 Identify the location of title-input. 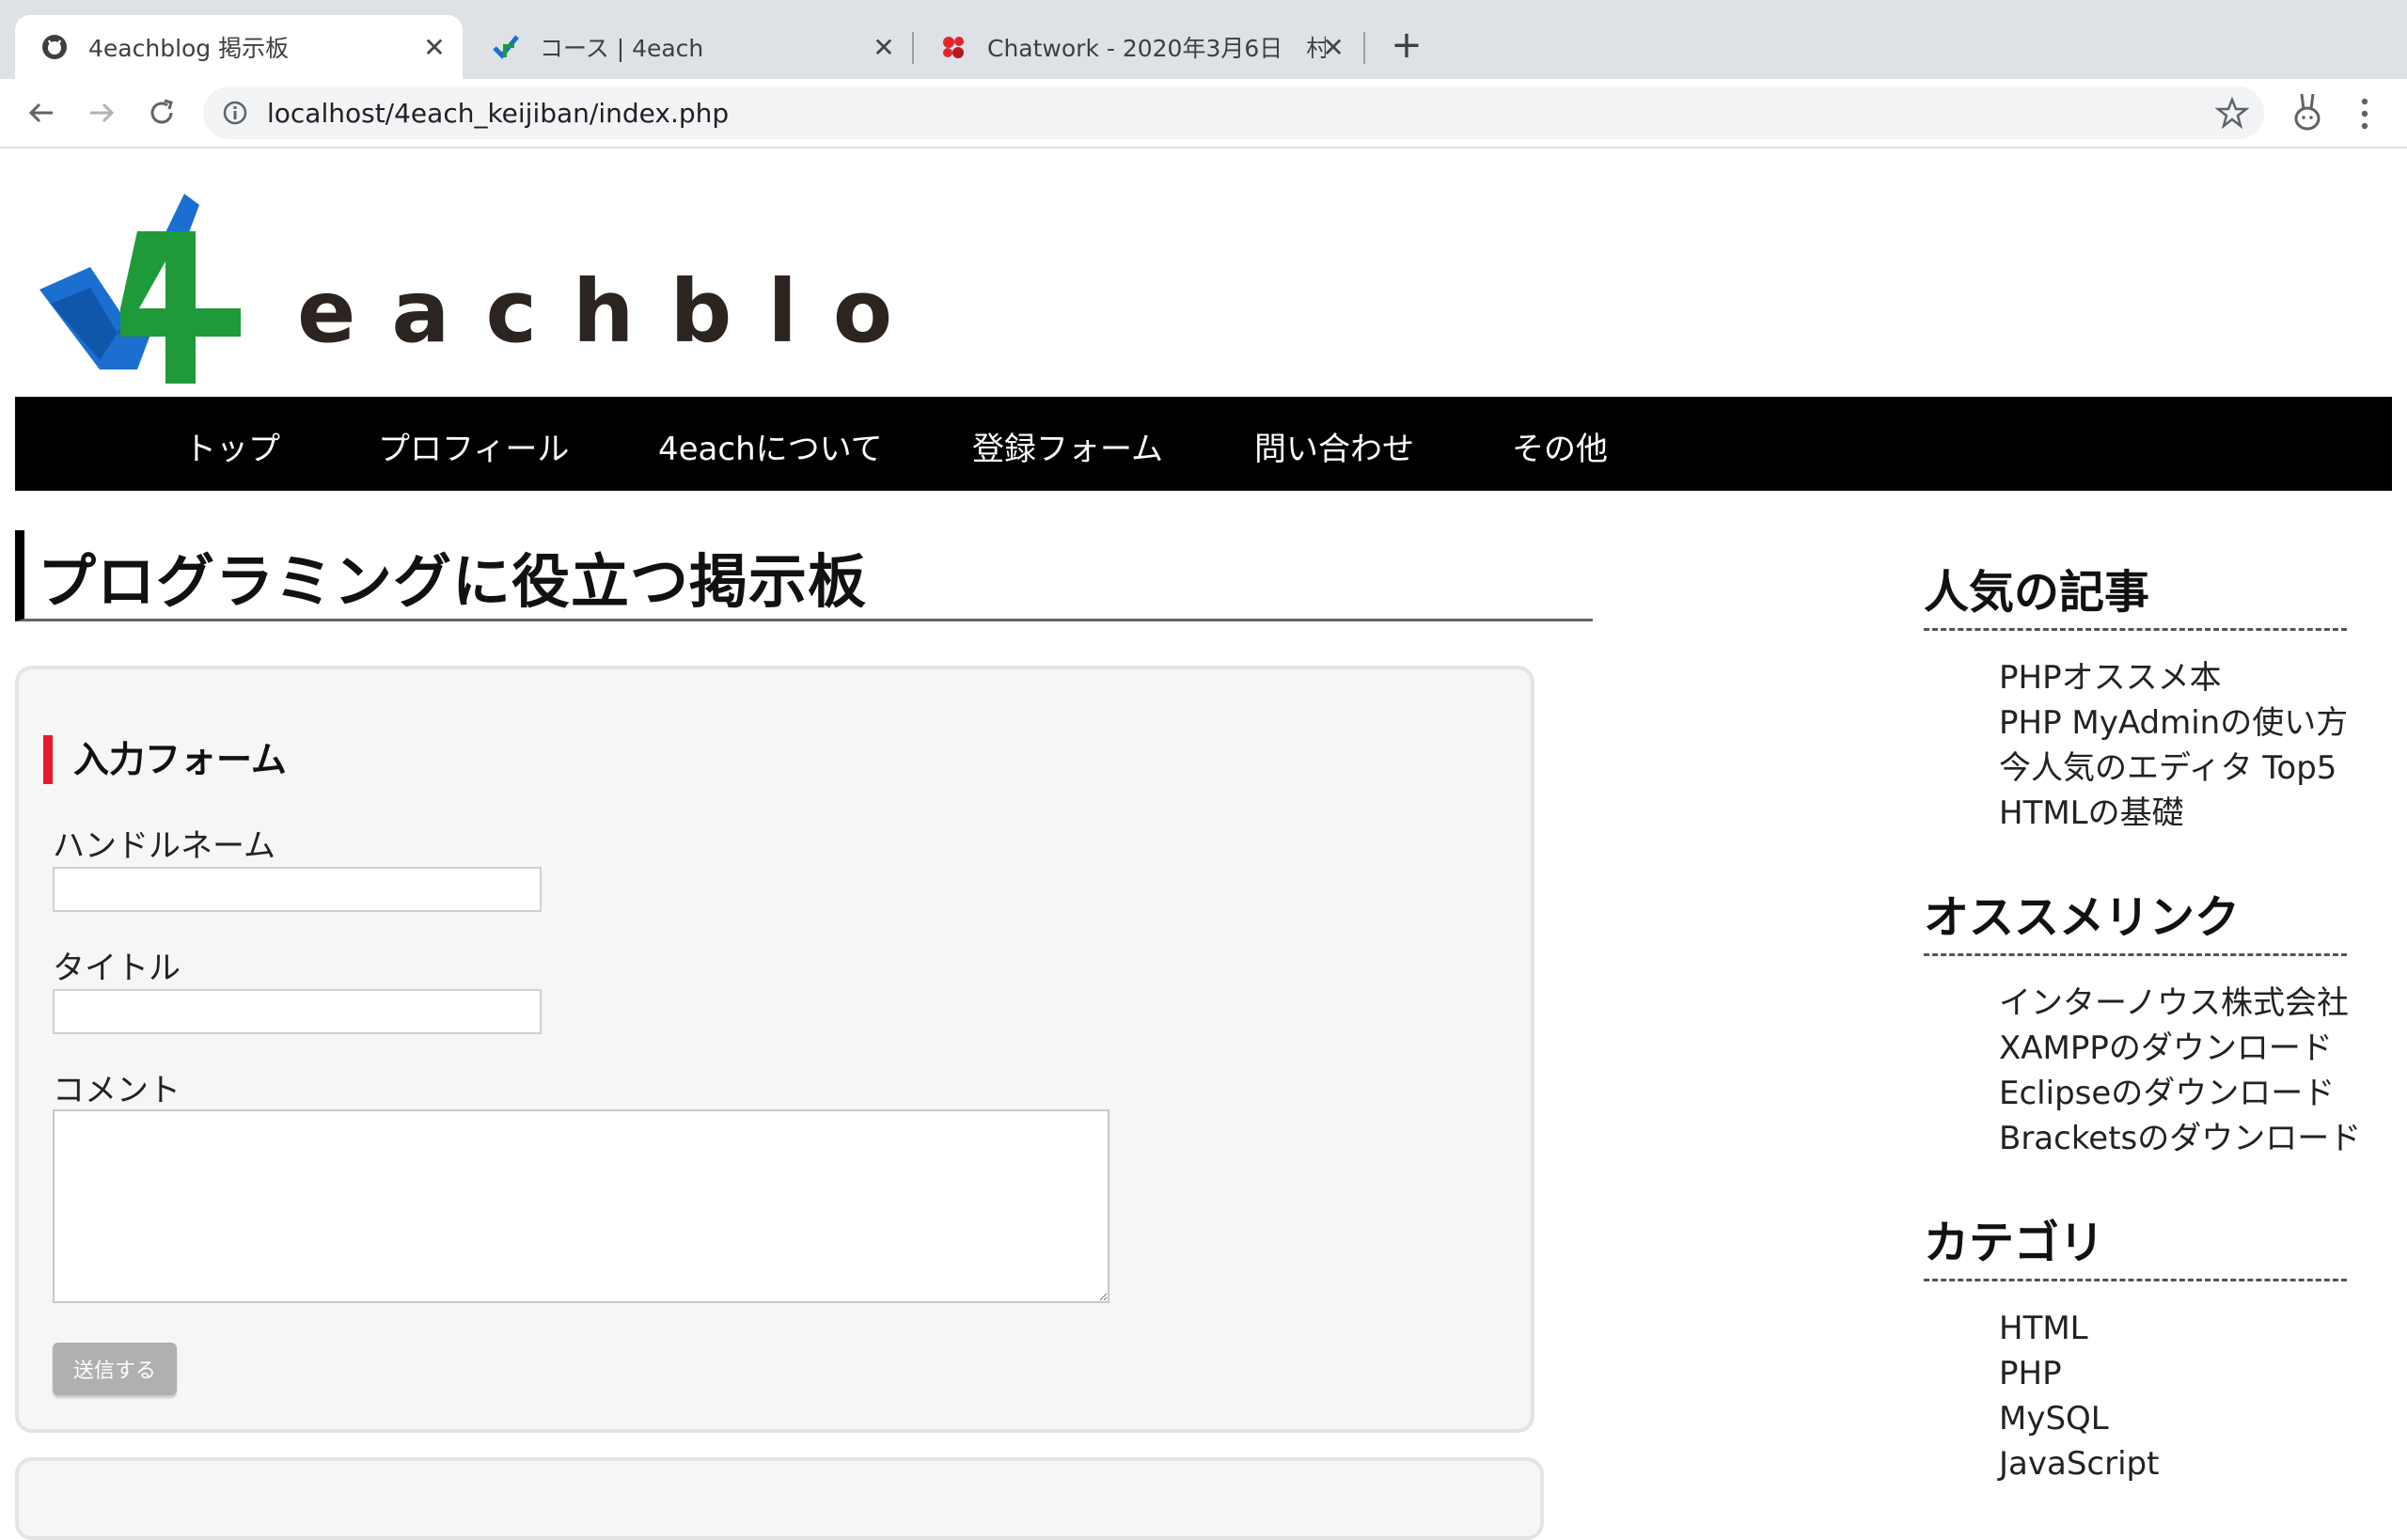
(297, 1012).